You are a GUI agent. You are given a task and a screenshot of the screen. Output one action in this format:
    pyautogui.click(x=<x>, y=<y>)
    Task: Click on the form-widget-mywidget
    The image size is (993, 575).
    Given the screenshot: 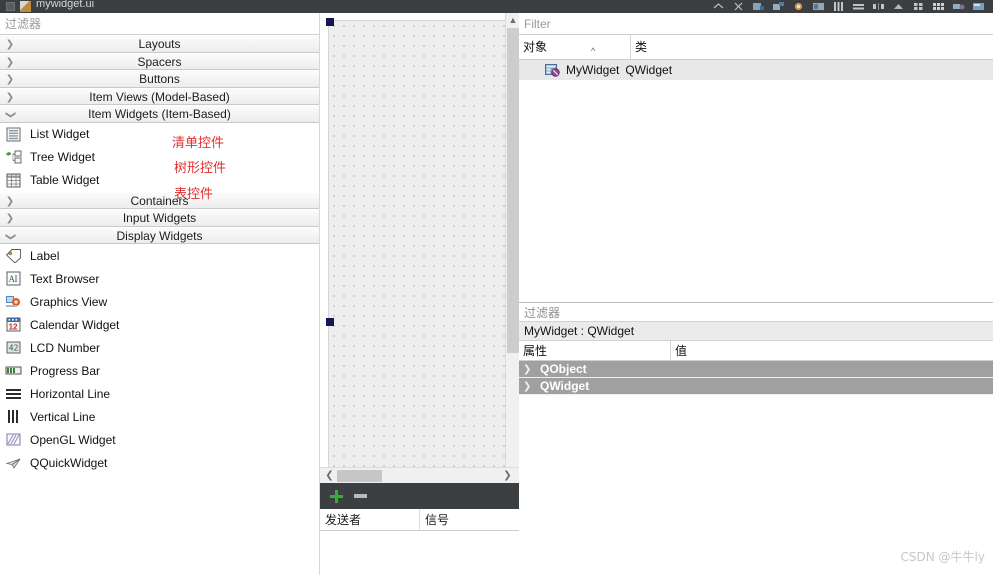 What is the action you would take?
    pyautogui.click(x=417, y=251)
    